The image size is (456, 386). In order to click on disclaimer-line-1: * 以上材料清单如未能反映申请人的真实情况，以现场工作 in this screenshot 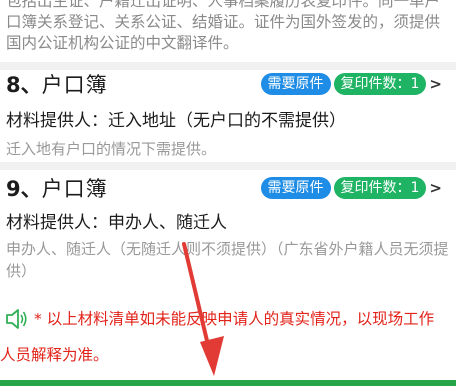, I will do `click(234, 319)`.